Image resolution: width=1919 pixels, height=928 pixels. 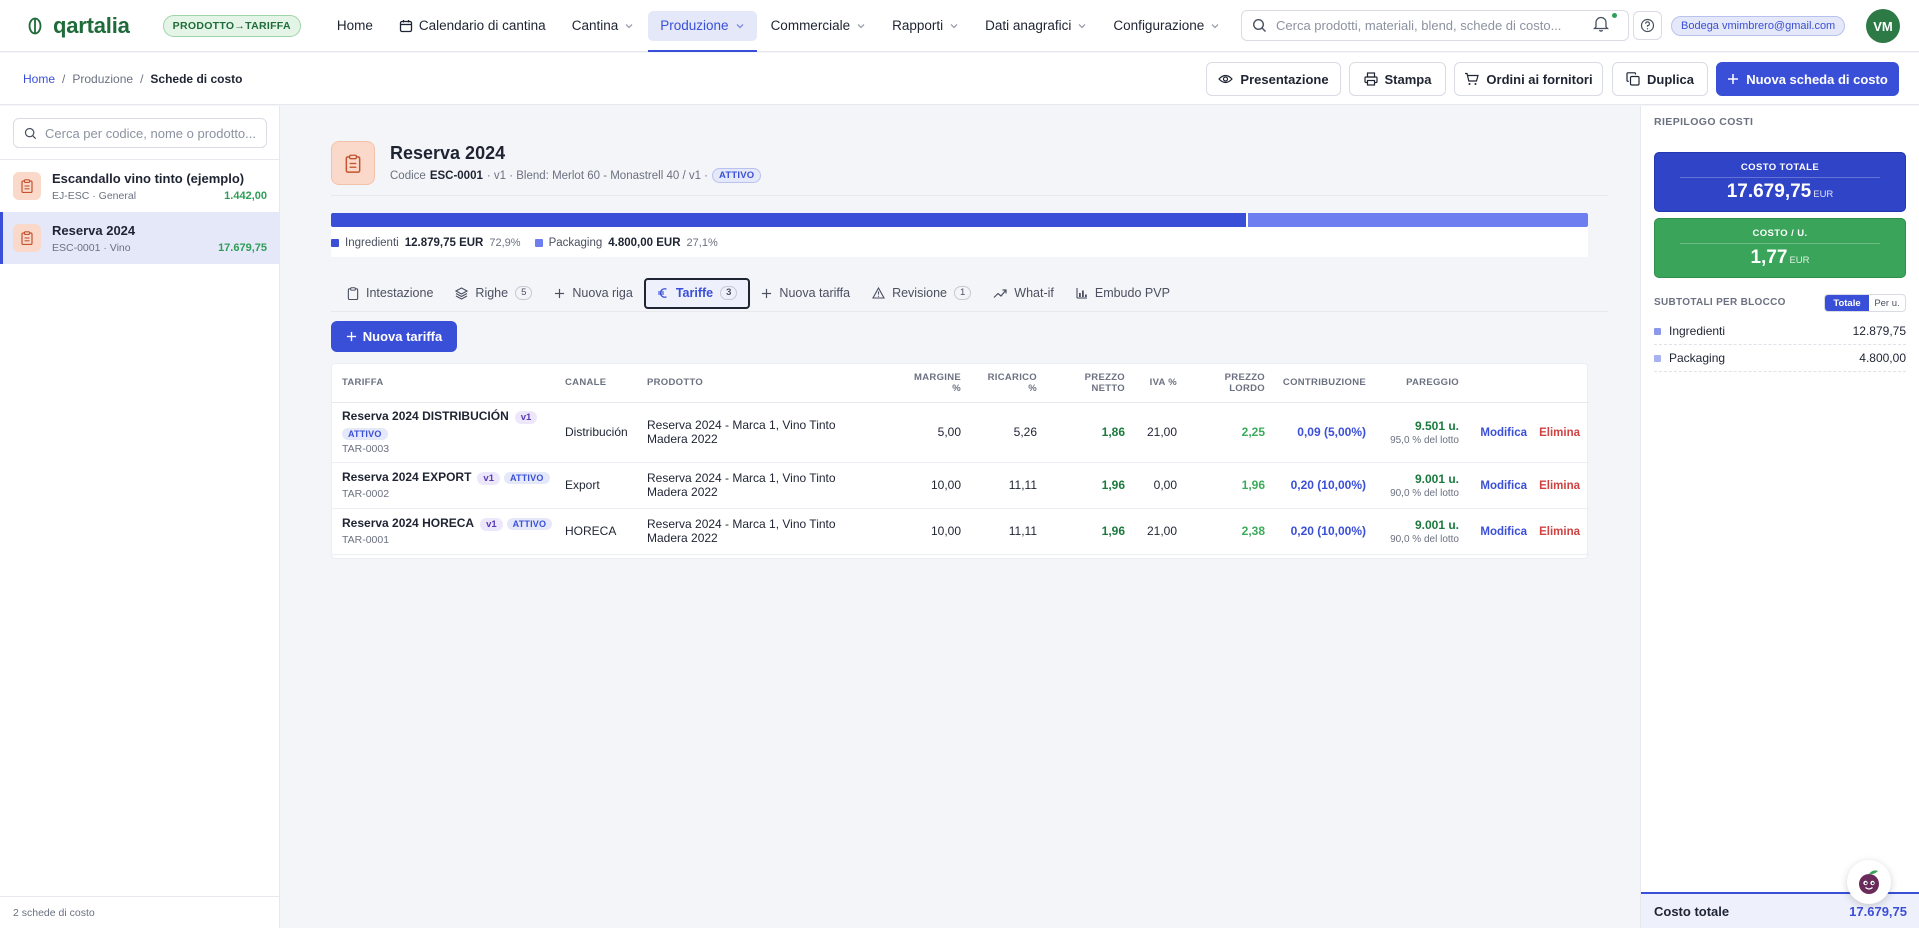 What do you see at coordinates (921, 293) in the screenshot?
I see `tab-revisione: Revisione 1` at bounding box center [921, 293].